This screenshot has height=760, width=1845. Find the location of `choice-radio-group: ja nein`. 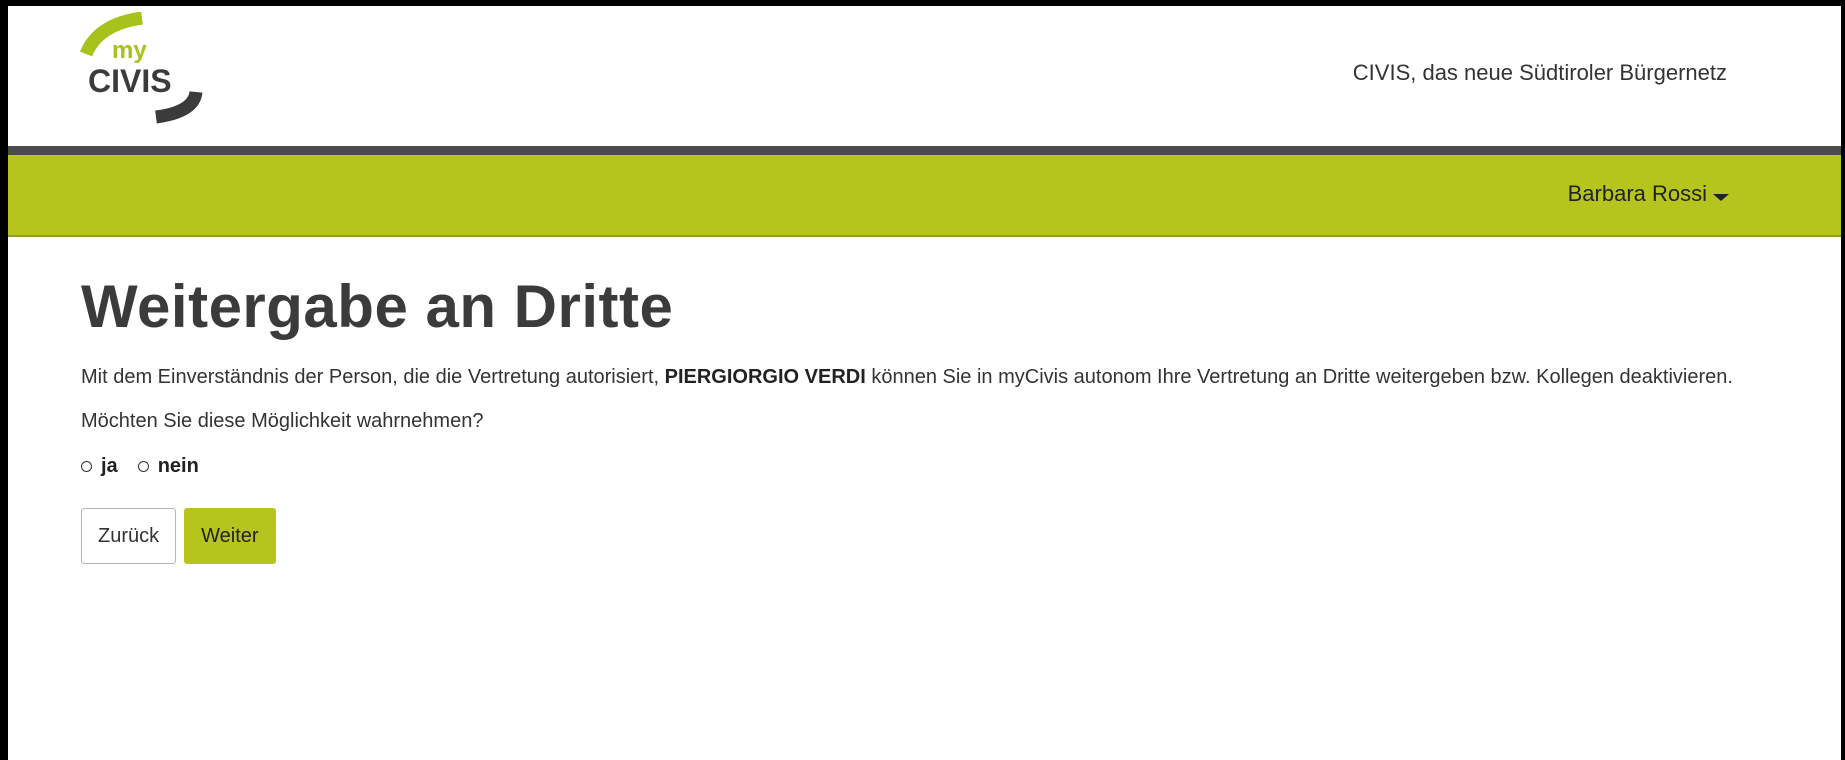

choice-radio-group: ja nein is located at coordinates (931, 466).